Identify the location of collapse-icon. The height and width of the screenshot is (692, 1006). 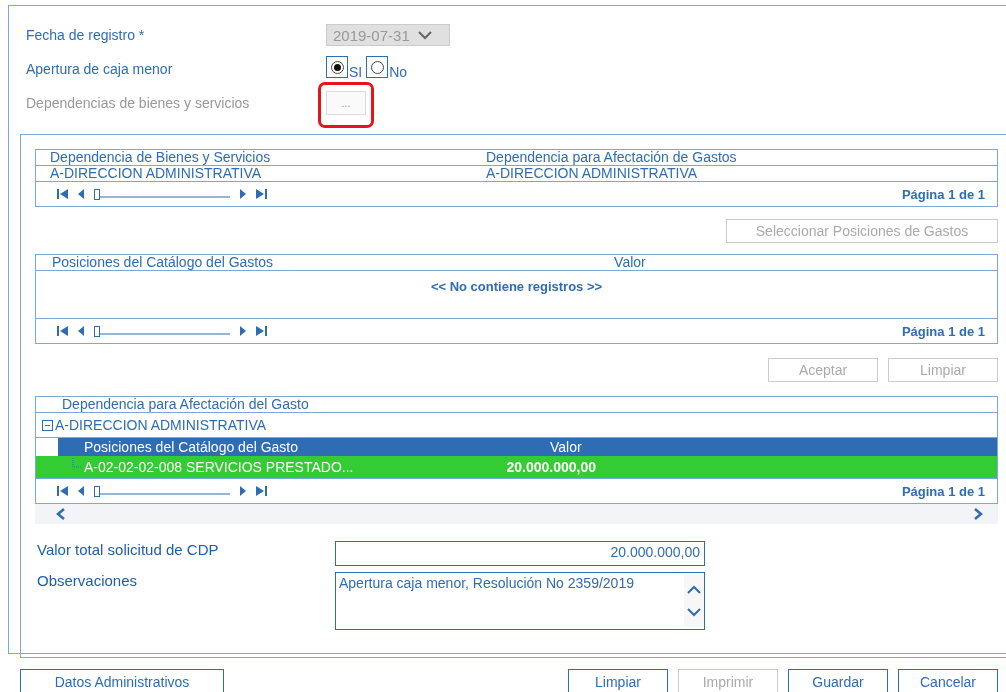
(47, 425).